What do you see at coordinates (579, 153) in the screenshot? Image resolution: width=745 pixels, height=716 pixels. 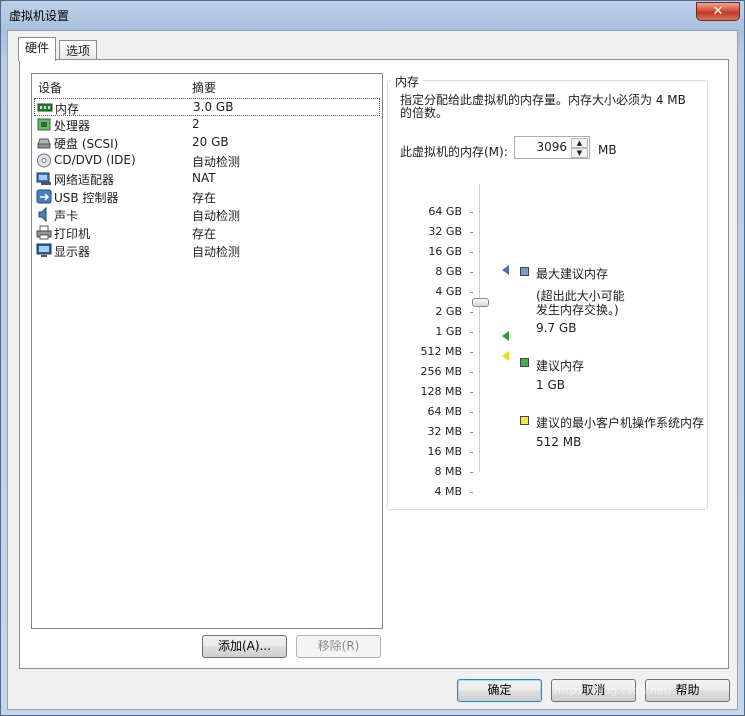 I see `stepper-down-button: ▼` at bounding box center [579, 153].